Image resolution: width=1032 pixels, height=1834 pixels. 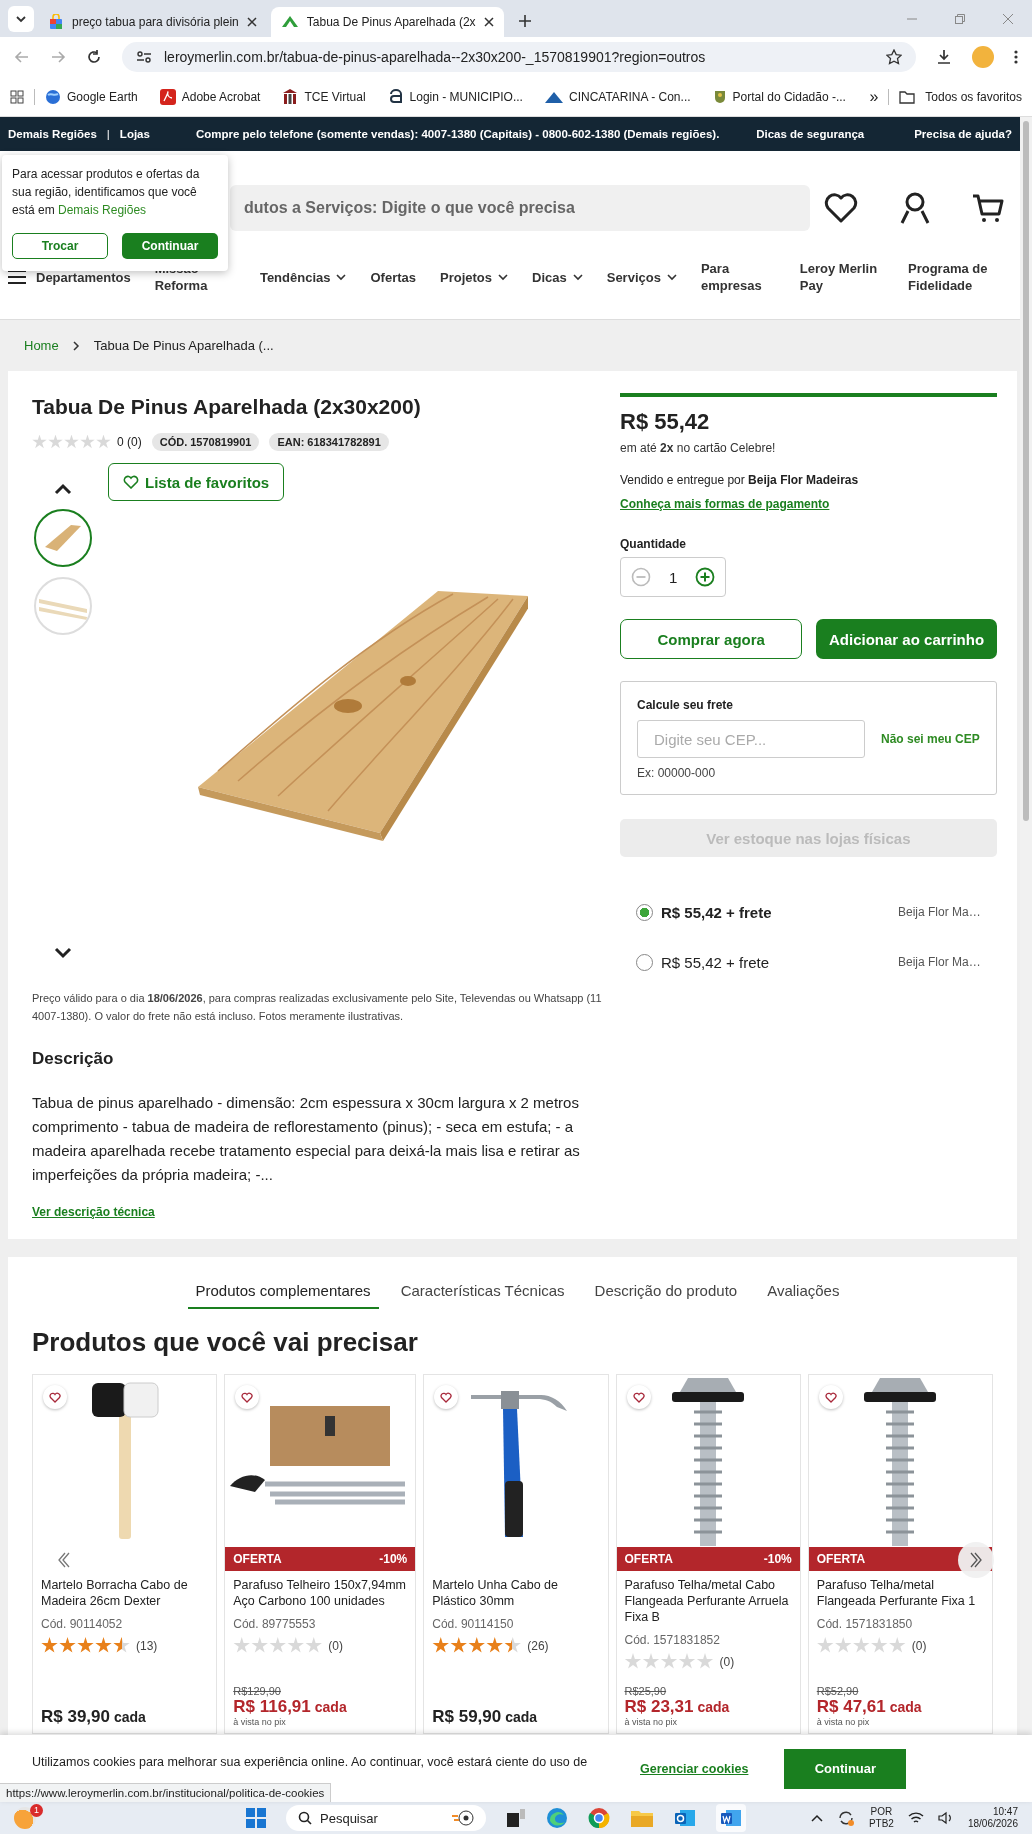 What do you see at coordinates (694, 1768) in the screenshot?
I see `manage-cookies-link: Gerenciar cookies` at bounding box center [694, 1768].